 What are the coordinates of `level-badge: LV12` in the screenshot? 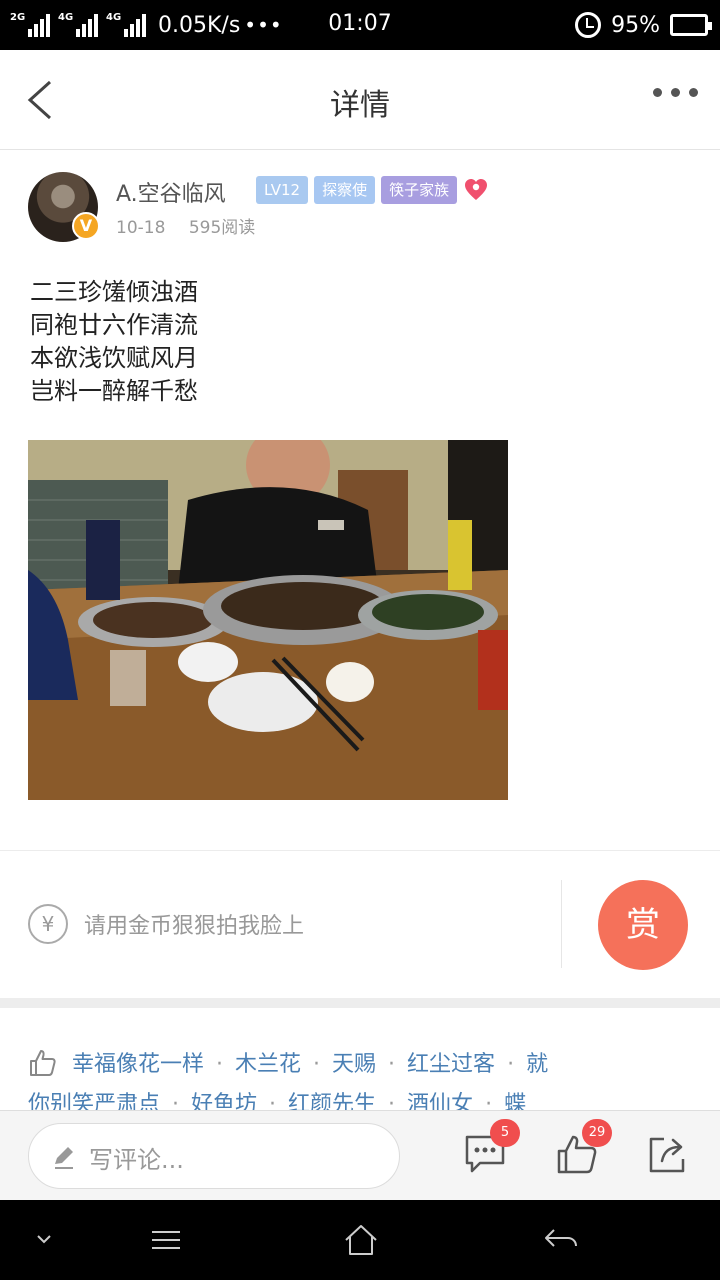 It's located at (282, 190).